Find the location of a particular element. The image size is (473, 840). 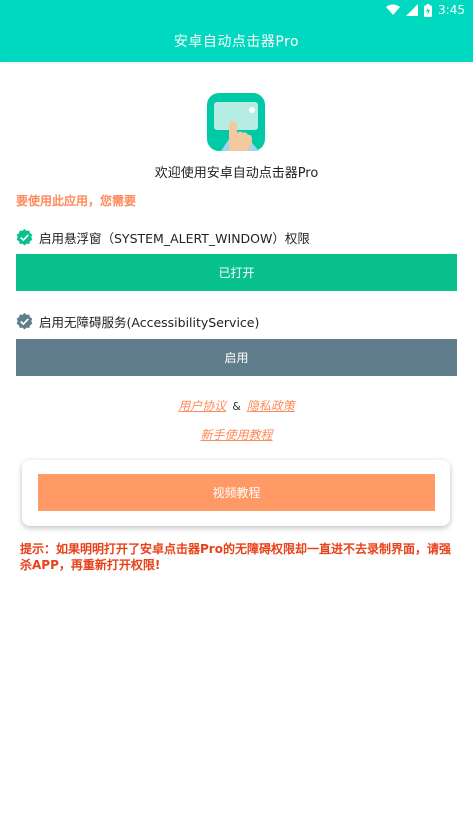

legal-links: 用户协议 & 隐私政策 is located at coordinates (236, 405).